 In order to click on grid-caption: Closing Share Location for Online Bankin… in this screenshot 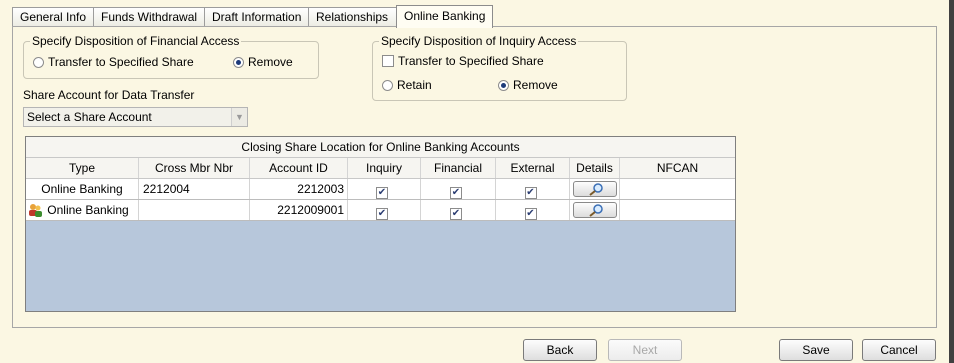, I will do `click(380, 147)`.